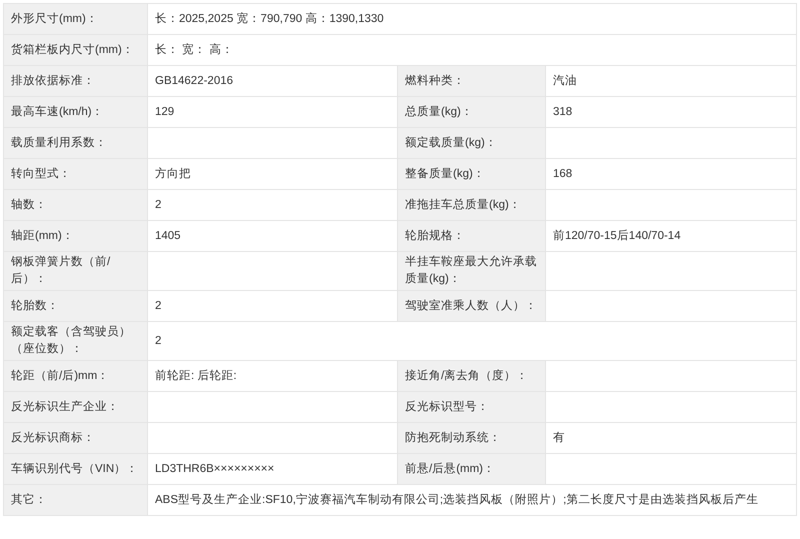 Image resolution: width=800 pixels, height=539 pixels. What do you see at coordinates (472, 469) in the screenshot?
I see `field-label: 前悬/后悬(mm)：` at bounding box center [472, 469].